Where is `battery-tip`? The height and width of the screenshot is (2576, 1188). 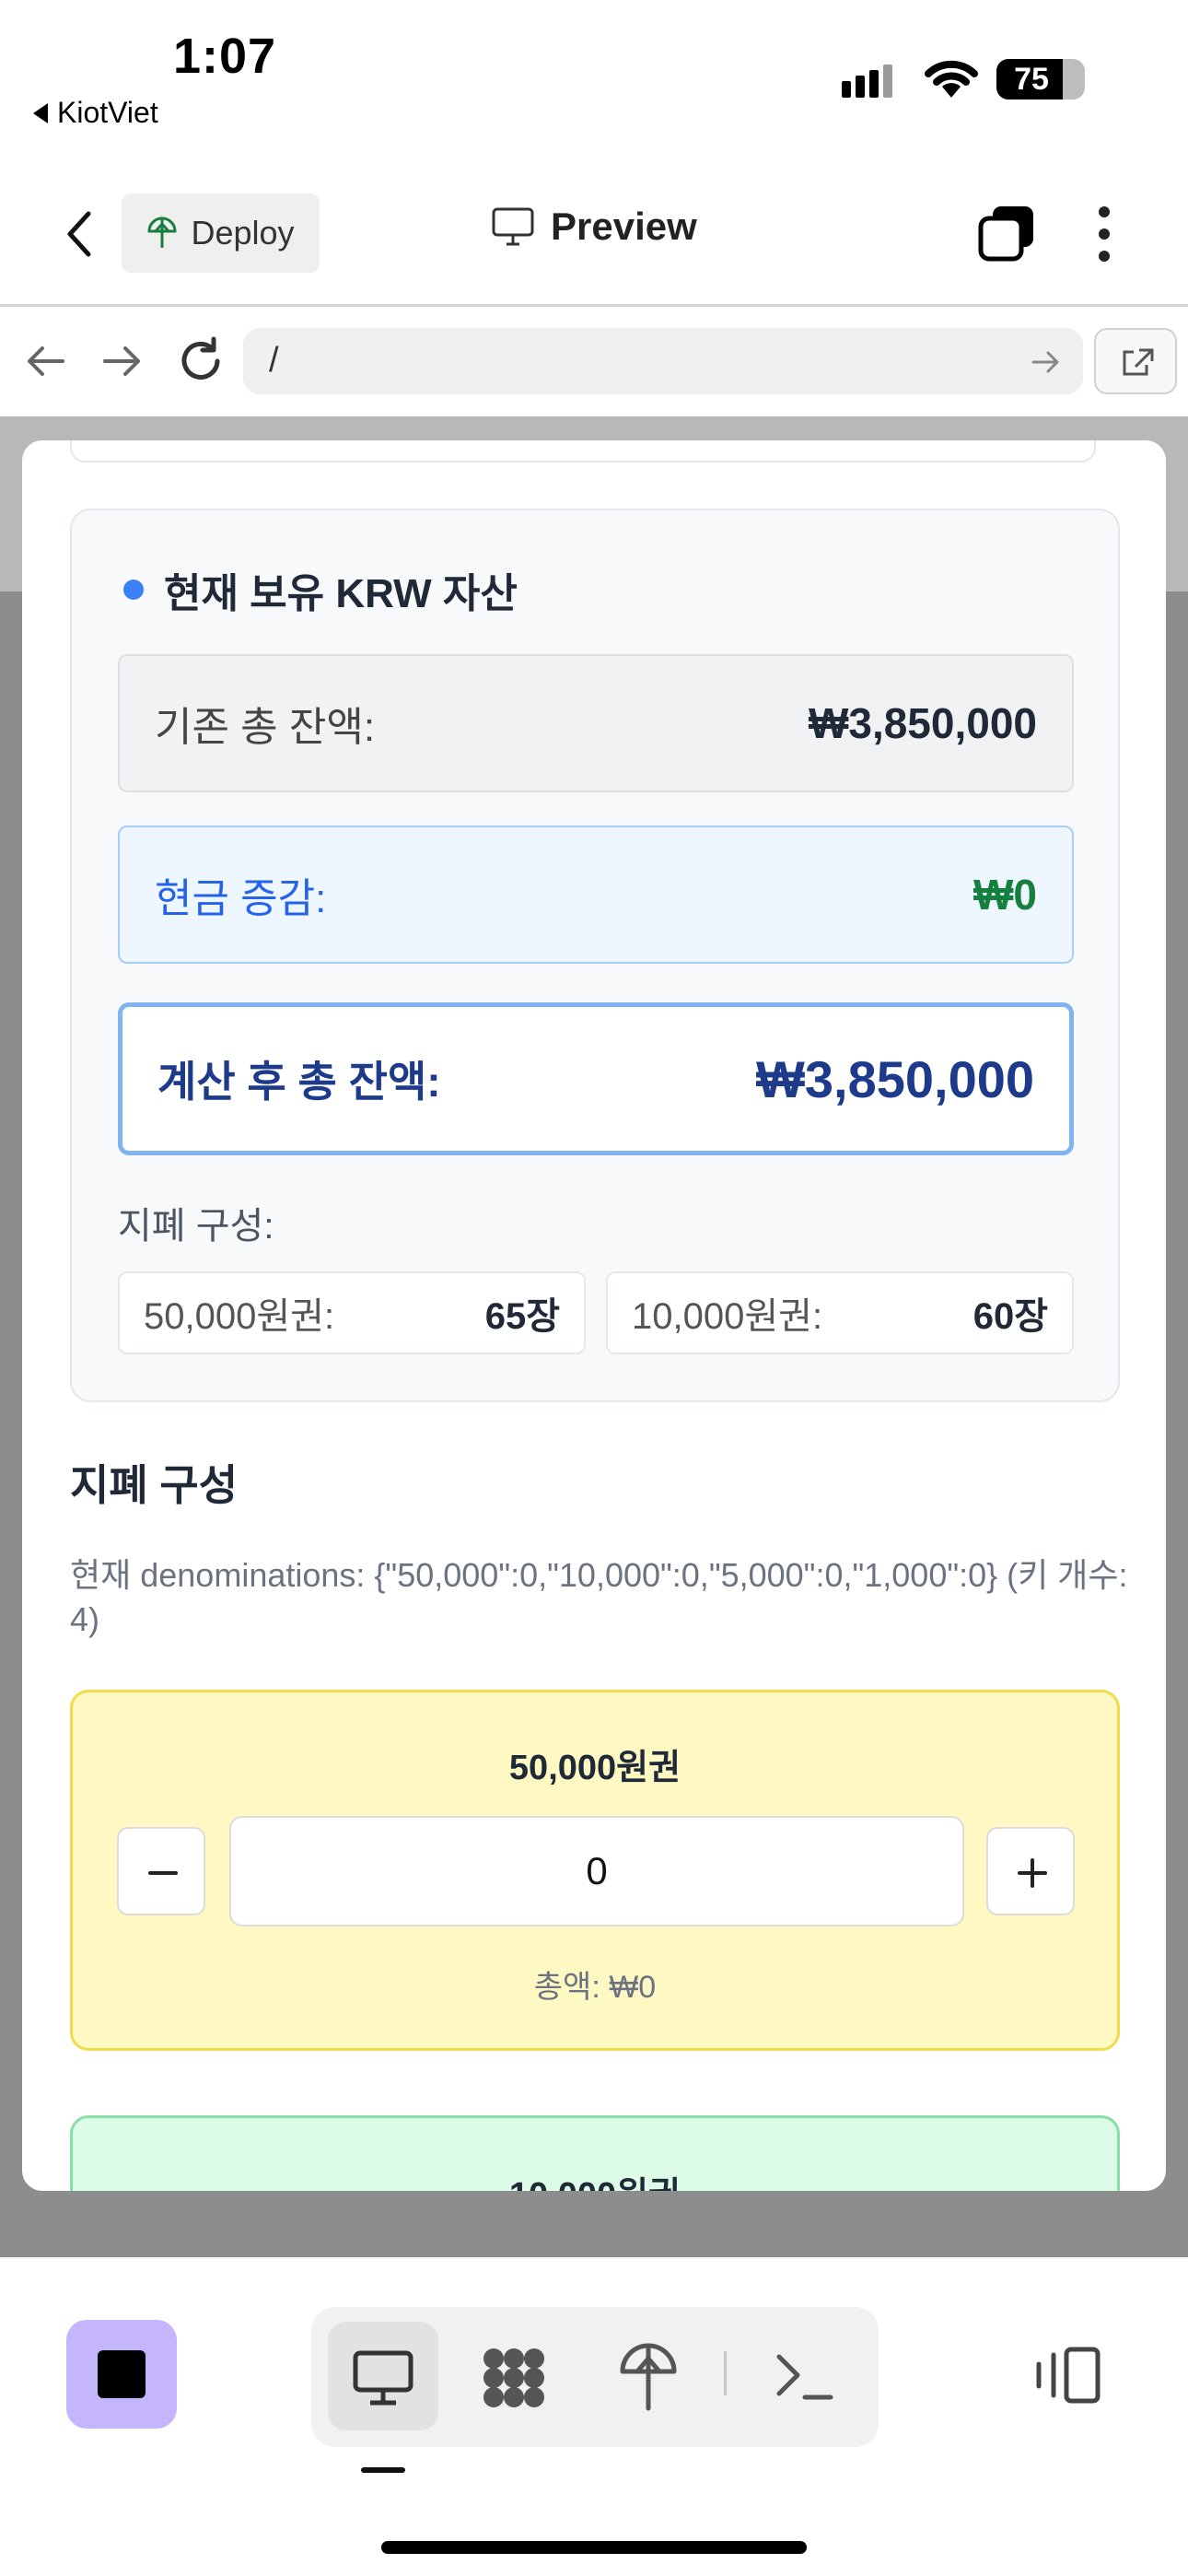
battery-tip is located at coordinates (1075, 79).